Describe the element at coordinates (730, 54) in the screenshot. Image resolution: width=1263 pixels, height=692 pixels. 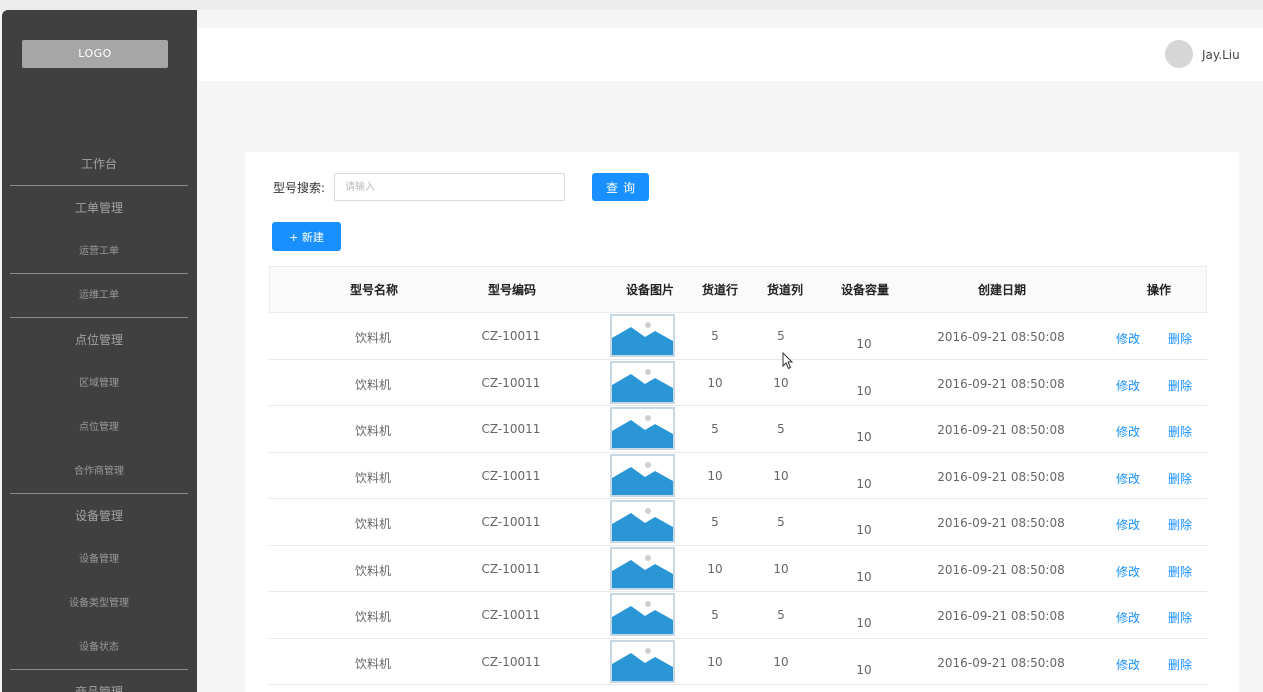
I see `header: Jay.Liu` at that location.